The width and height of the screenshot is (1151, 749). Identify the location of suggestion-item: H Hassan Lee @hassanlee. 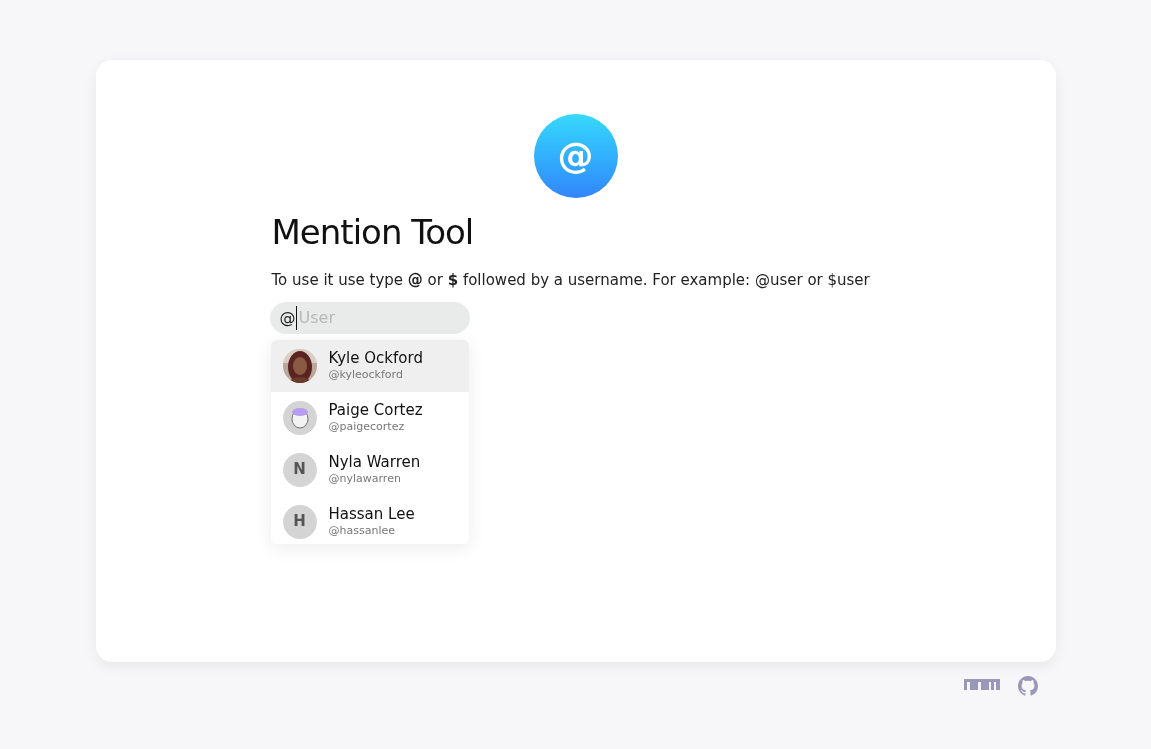
(369, 519).